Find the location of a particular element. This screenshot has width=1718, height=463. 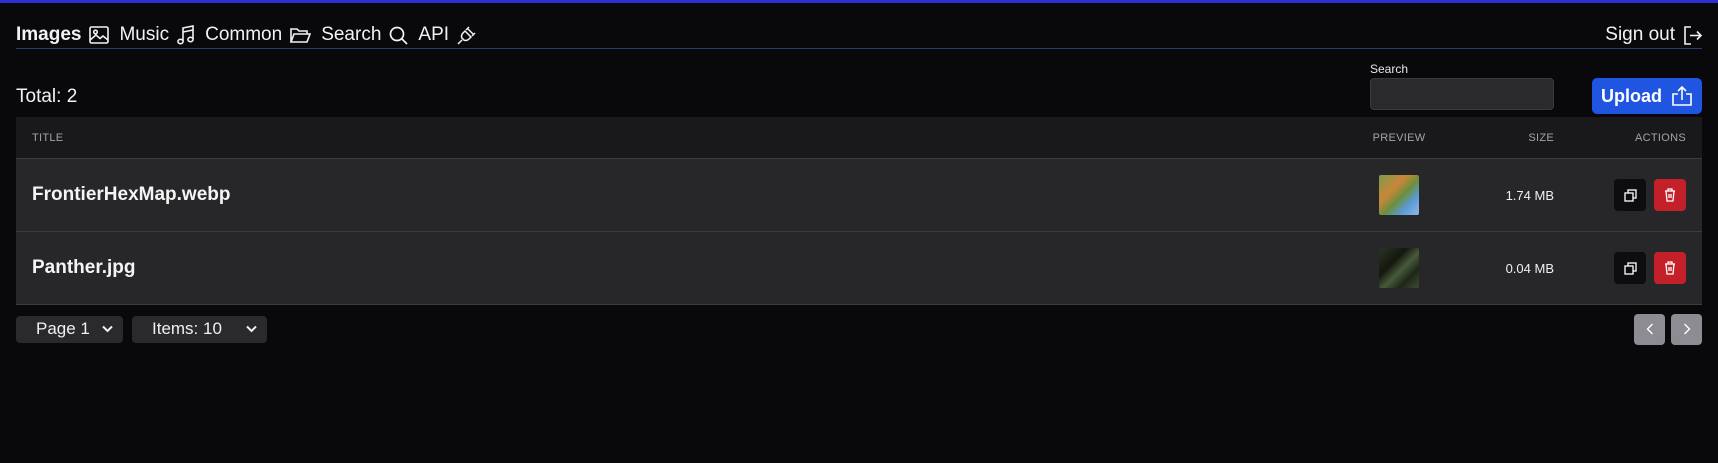

sign-out-link: Sign out is located at coordinates (1653, 35).